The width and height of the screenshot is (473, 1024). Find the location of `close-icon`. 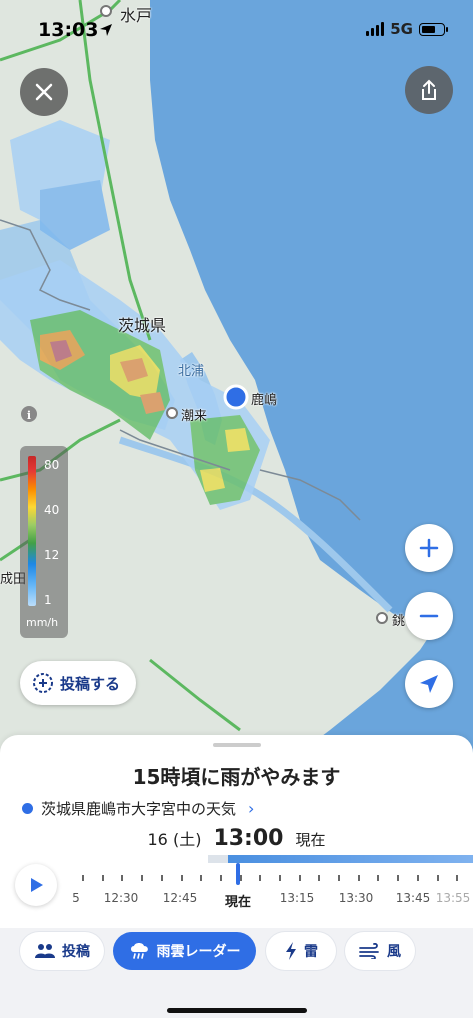

close-icon is located at coordinates (44, 92).